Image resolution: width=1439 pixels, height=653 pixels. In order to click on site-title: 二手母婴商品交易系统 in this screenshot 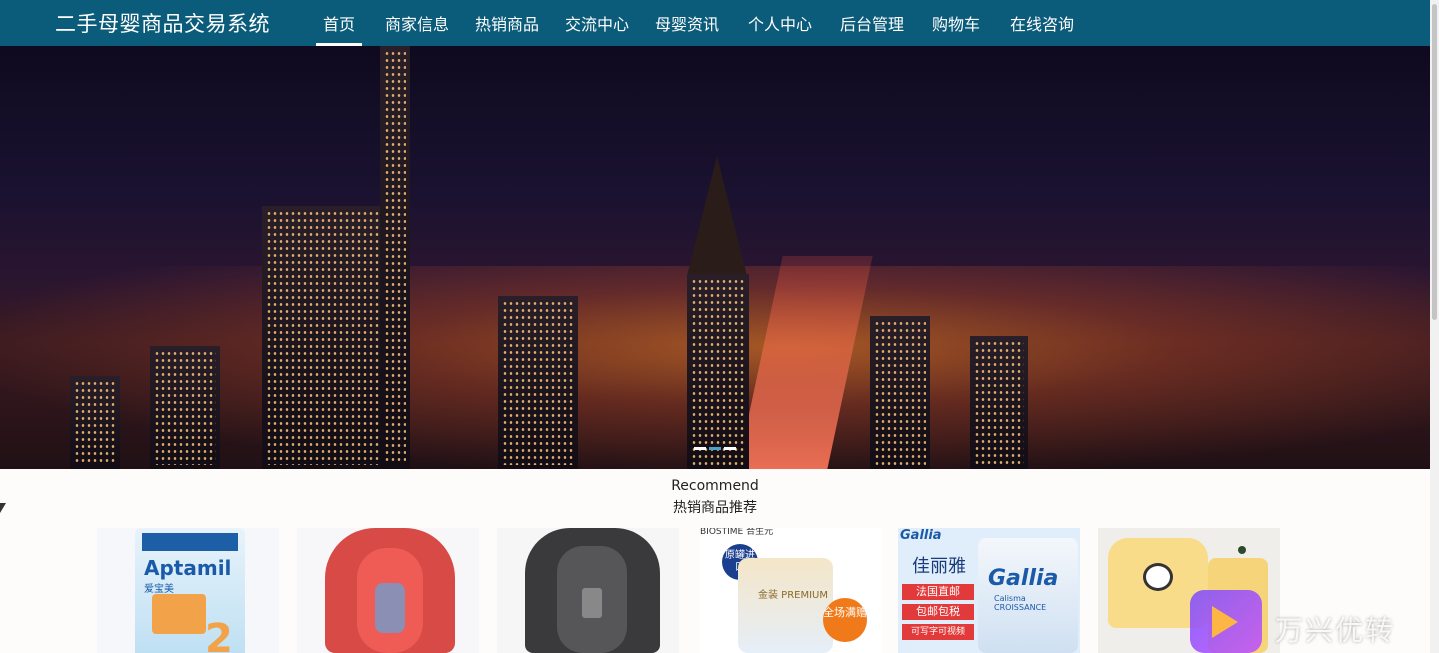, I will do `click(162, 23)`.